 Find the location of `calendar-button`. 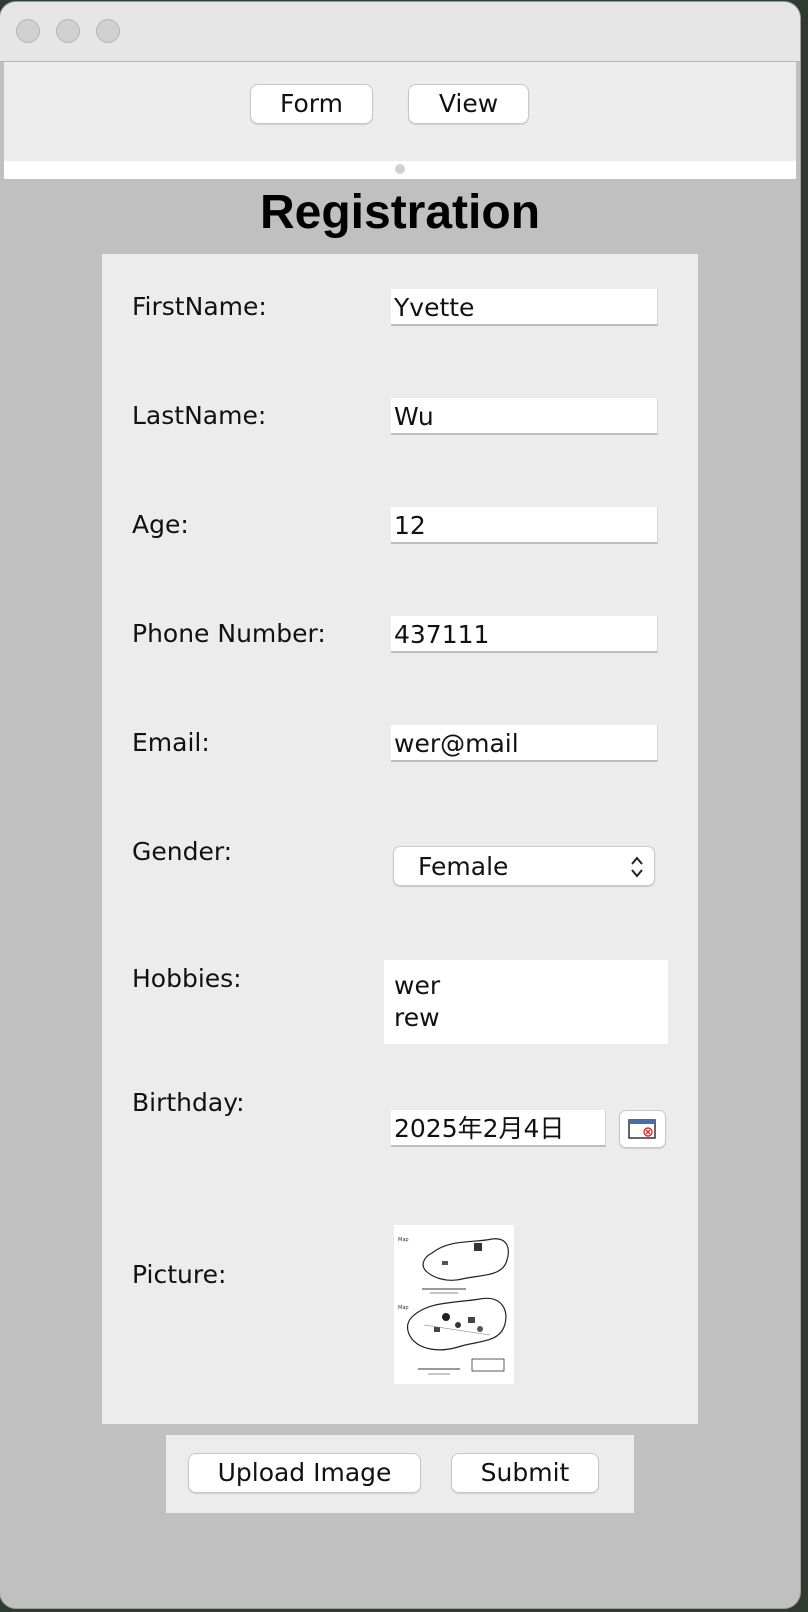

calendar-button is located at coordinates (642, 1129).